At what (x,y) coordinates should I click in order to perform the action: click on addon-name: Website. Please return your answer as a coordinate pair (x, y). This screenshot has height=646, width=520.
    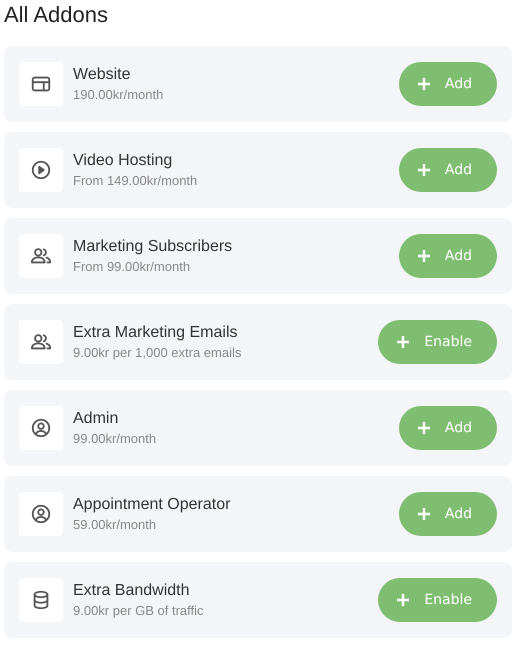
    Looking at the image, I should click on (102, 75).